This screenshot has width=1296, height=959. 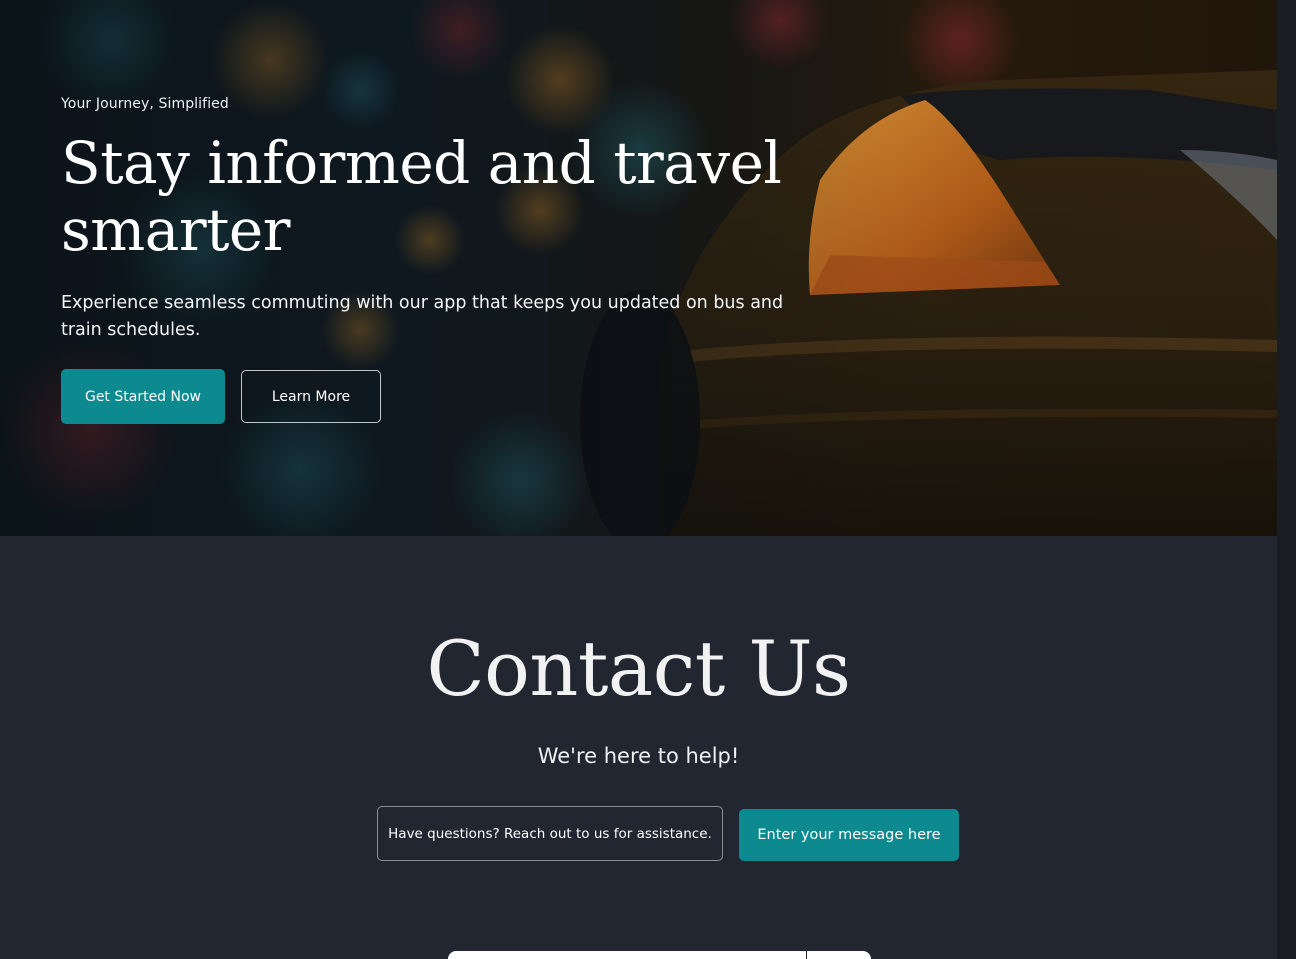 What do you see at coordinates (145, 104) in the screenshot?
I see `hero-eyebrow: Your Journey, Simplified` at bounding box center [145, 104].